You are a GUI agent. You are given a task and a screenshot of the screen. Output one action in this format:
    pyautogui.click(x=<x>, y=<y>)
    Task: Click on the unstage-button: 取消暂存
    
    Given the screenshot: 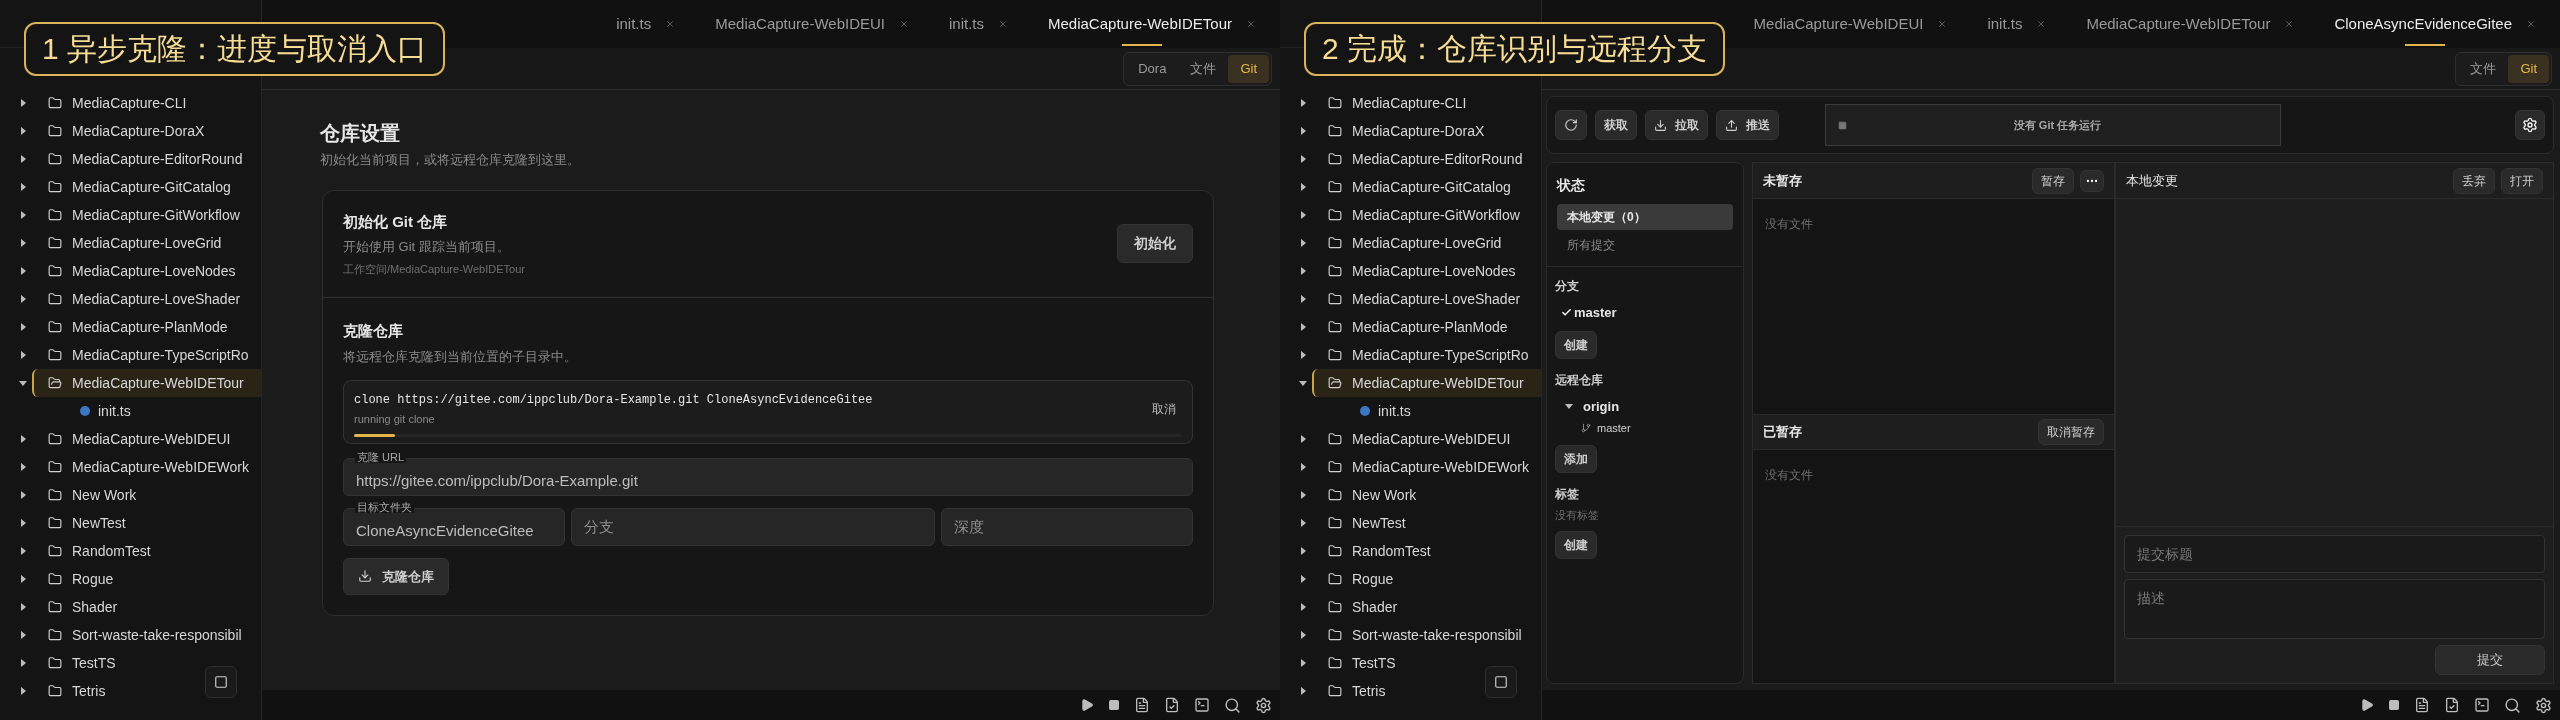 What is the action you would take?
    pyautogui.click(x=2071, y=432)
    